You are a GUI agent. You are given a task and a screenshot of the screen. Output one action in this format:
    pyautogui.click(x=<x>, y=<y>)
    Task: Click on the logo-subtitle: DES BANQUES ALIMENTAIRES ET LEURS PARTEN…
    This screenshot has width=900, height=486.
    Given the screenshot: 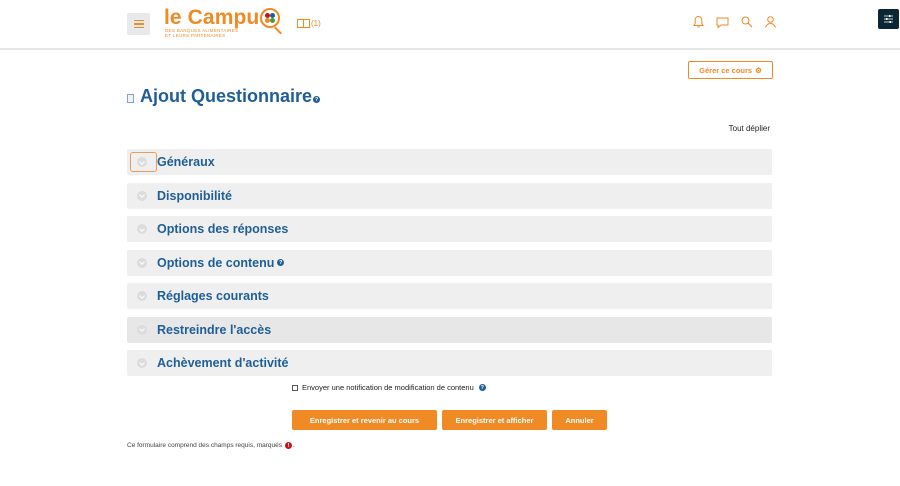 What is the action you would take?
    pyautogui.click(x=202, y=33)
    